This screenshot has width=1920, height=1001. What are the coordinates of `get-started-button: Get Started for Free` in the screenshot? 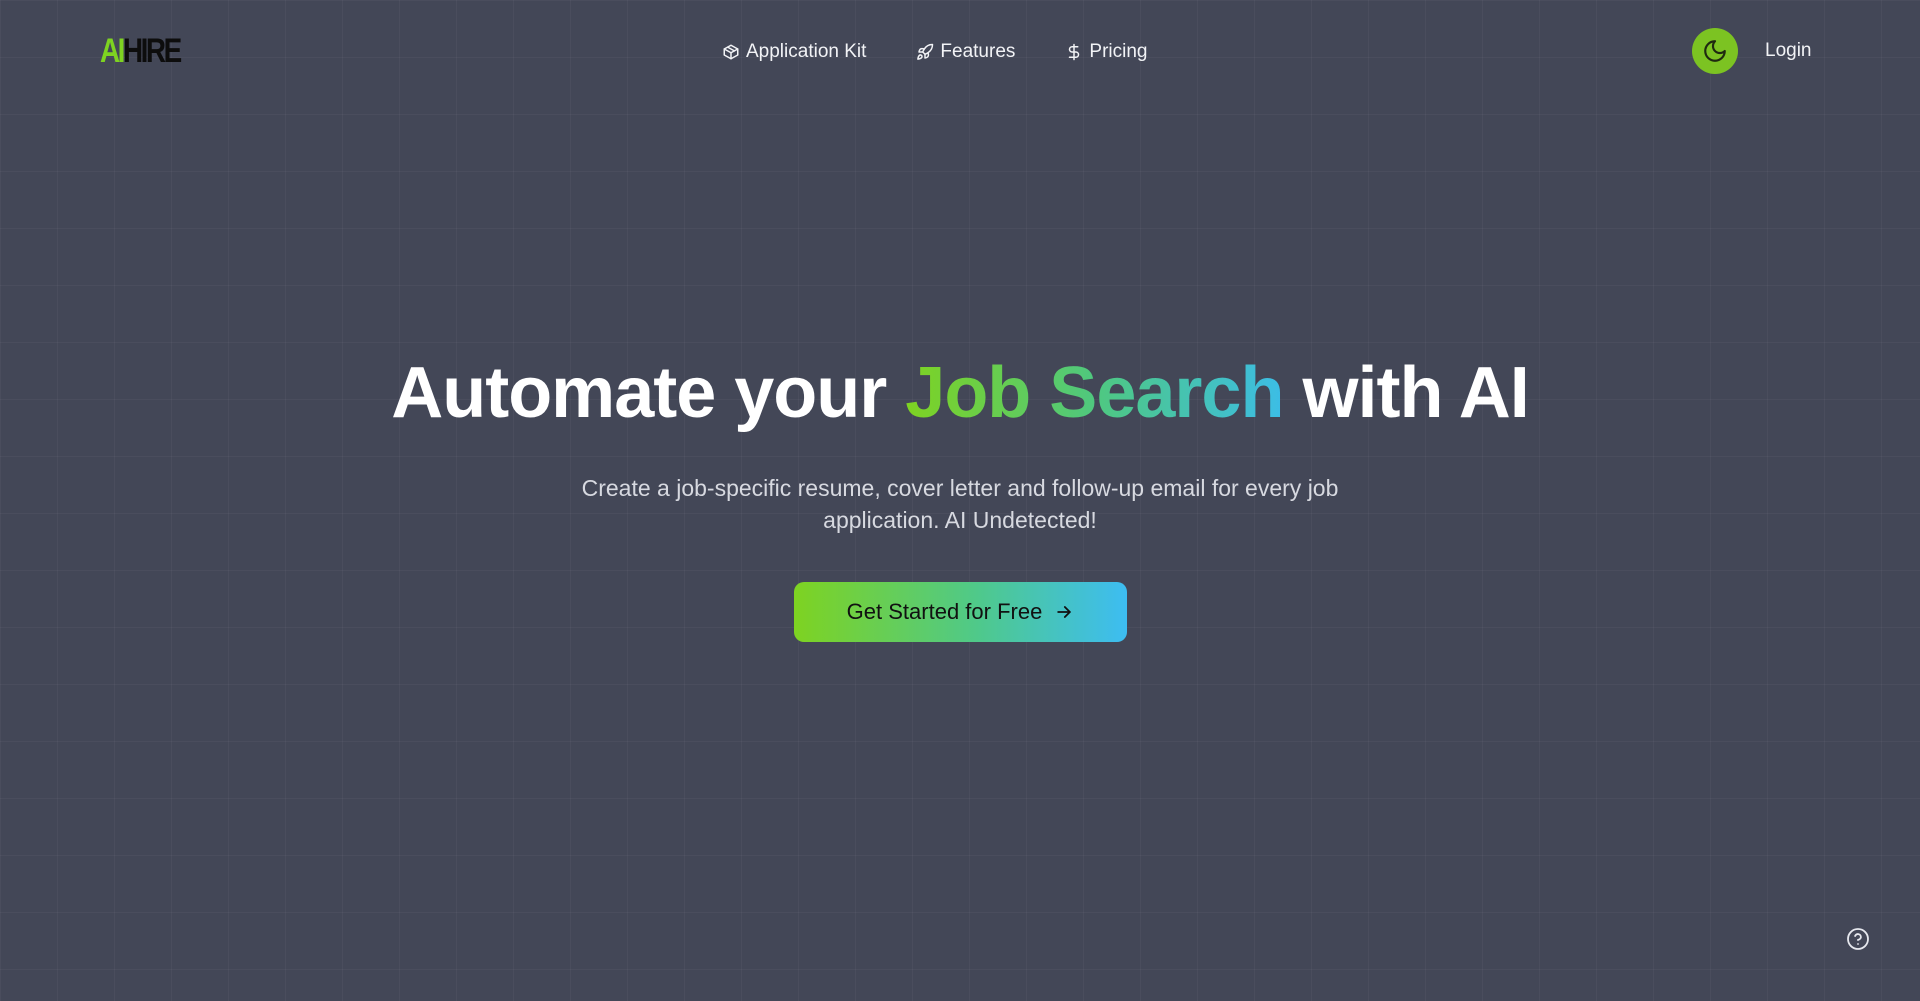 It's located at (960, 612).